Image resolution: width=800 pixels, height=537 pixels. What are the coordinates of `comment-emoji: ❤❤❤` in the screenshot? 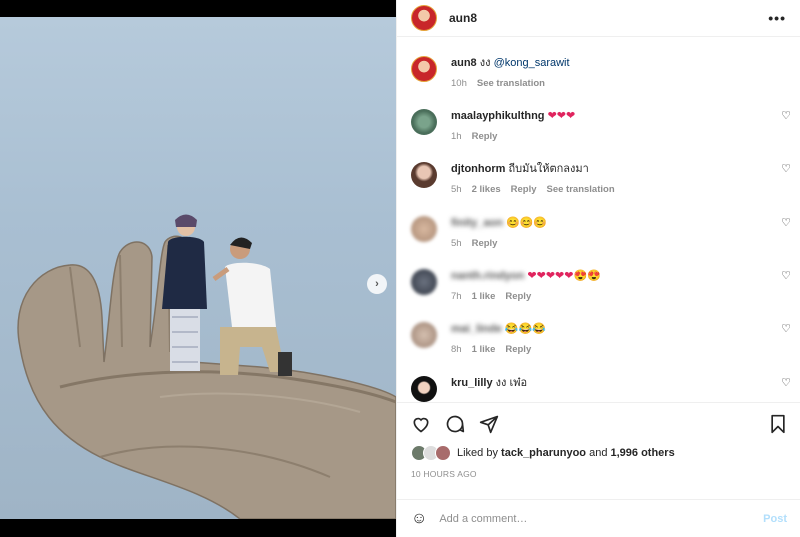 It's located at (561, 116).